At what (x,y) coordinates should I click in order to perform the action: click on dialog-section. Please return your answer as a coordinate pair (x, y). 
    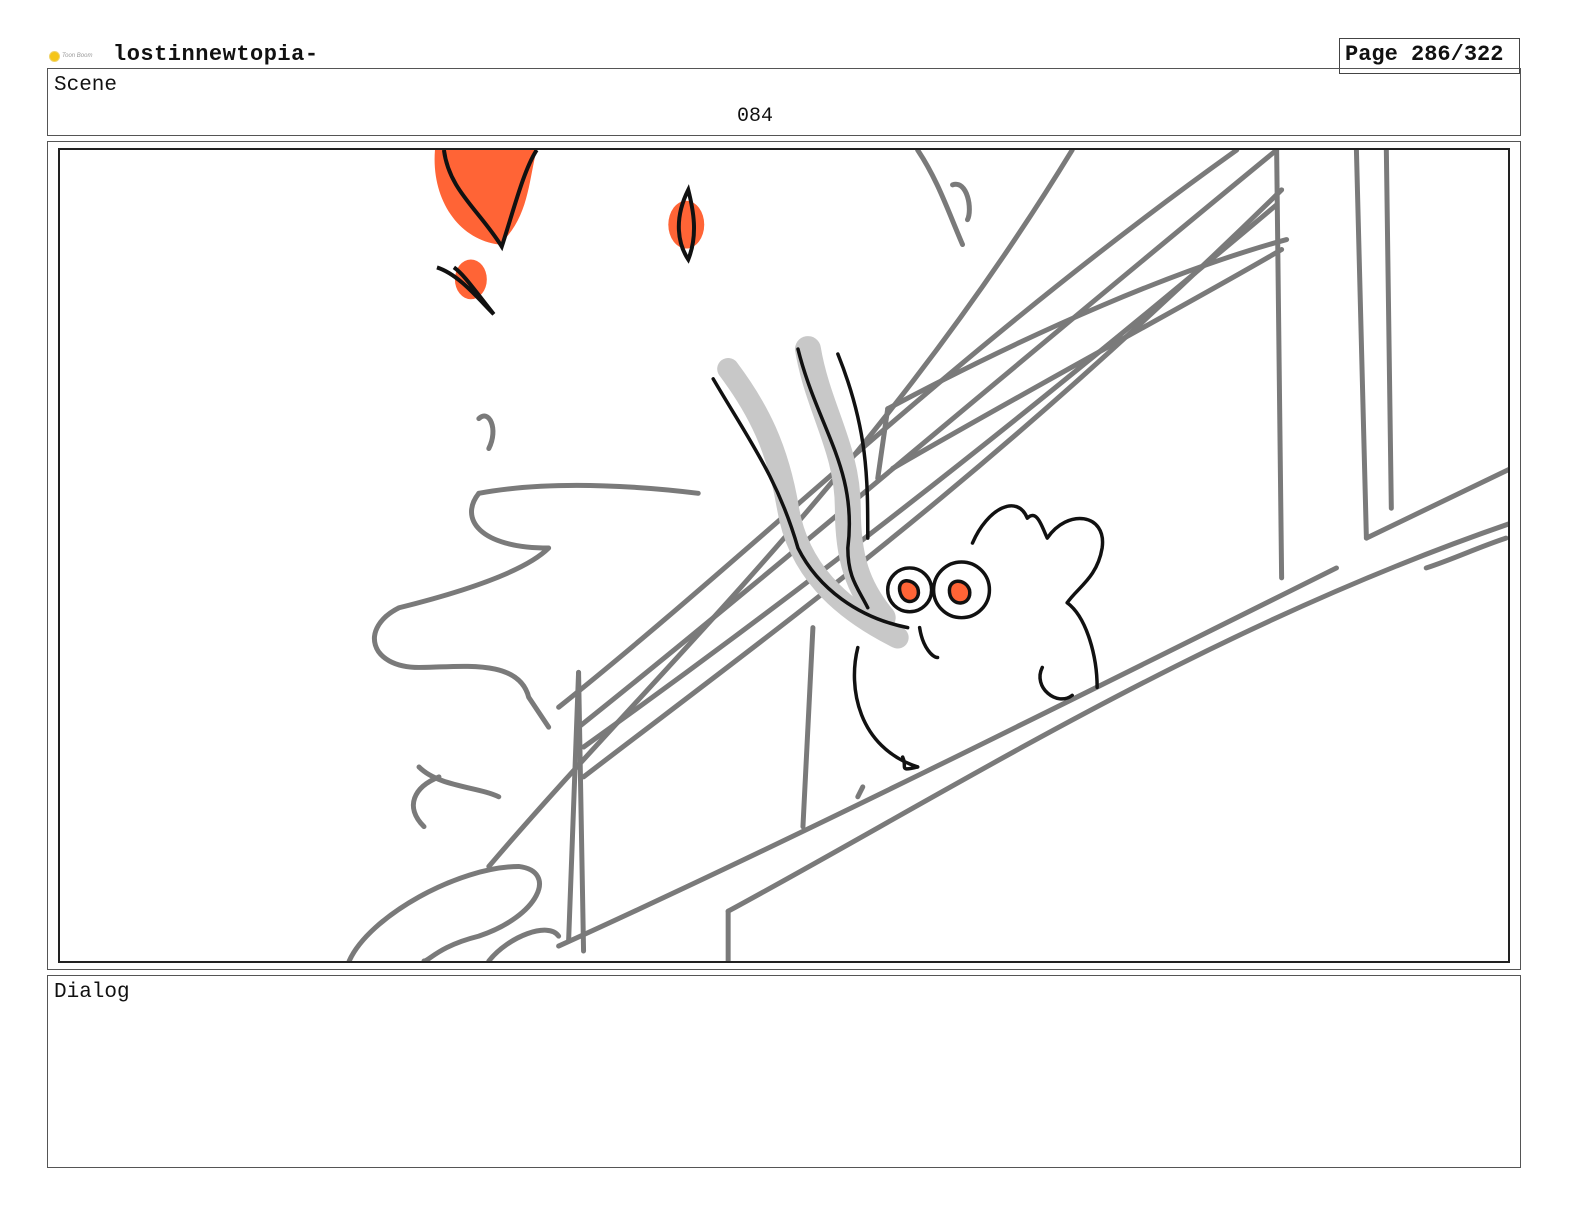
    Looking at the image, I should click on (784, 1071).